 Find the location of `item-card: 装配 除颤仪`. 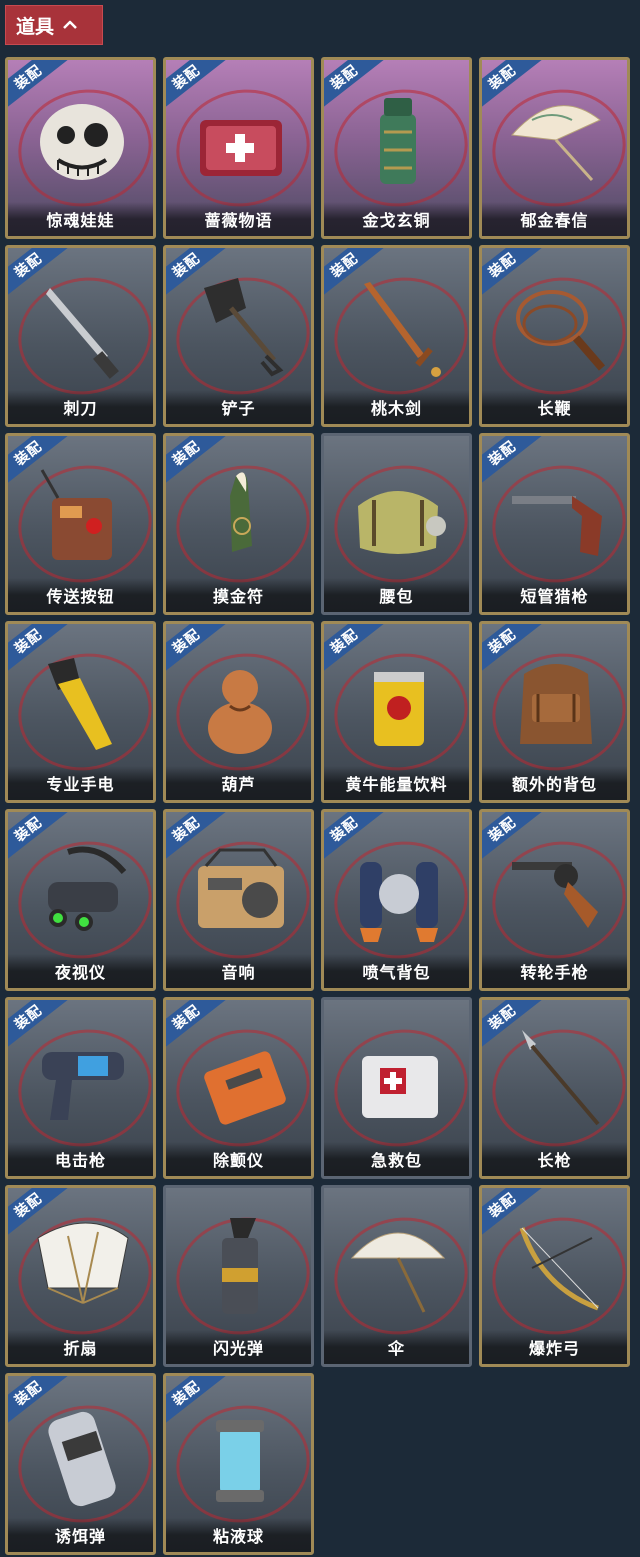

item-card: 装配 除颤仪 is located at coordinates (238, 1088).